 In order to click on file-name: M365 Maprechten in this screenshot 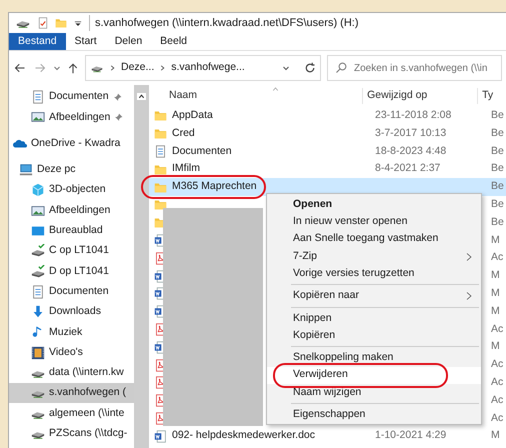, I will do `click(214, 186)`.